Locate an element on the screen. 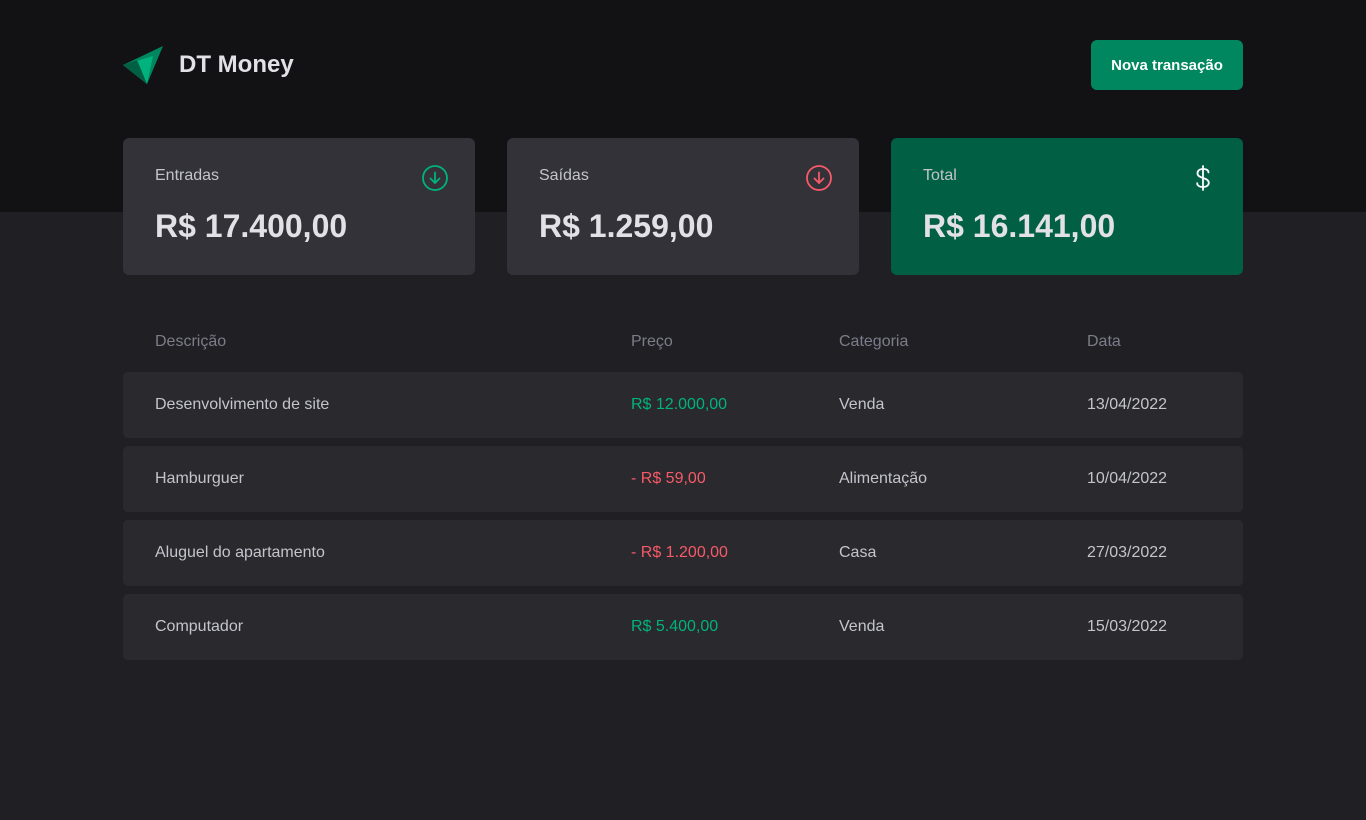 The width and height of the screenshot is (1366, 820). total-card: Total R$ 16.141,00 is located at coordinates (1067, 206).